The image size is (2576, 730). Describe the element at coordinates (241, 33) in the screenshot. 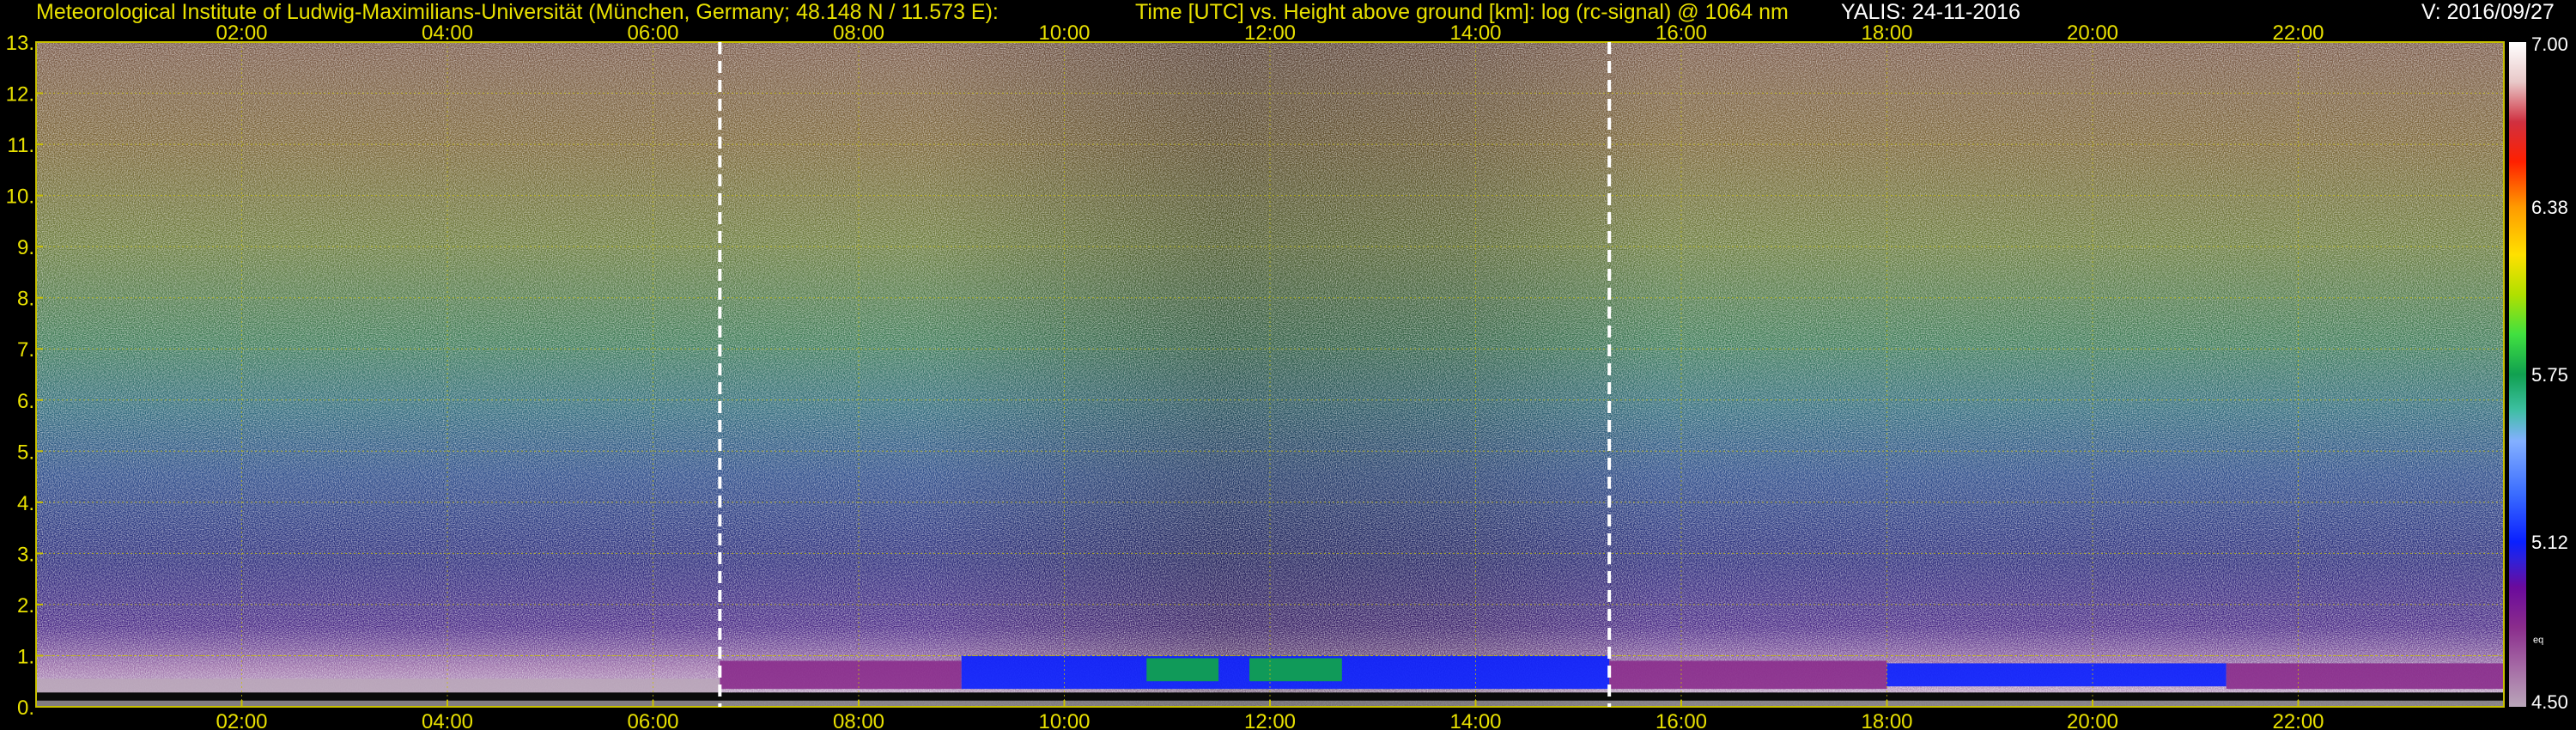

I see `x-tick-label-top: 02:00` at that location.